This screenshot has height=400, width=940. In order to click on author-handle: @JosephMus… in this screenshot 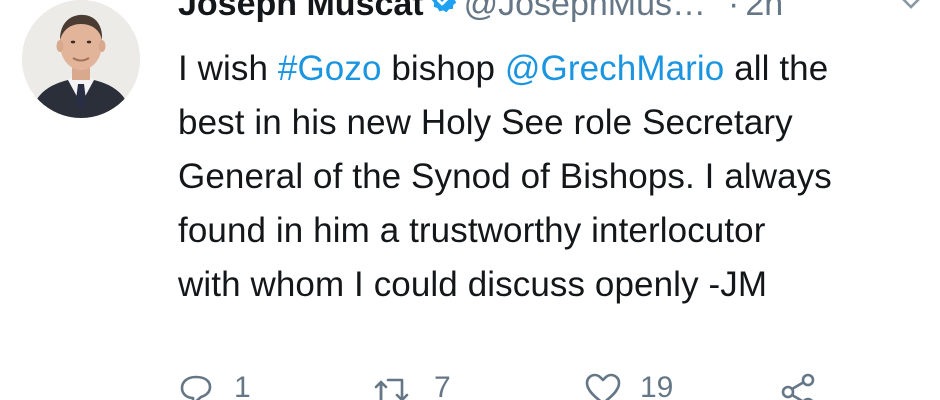, I will do `click(585, 11)`.